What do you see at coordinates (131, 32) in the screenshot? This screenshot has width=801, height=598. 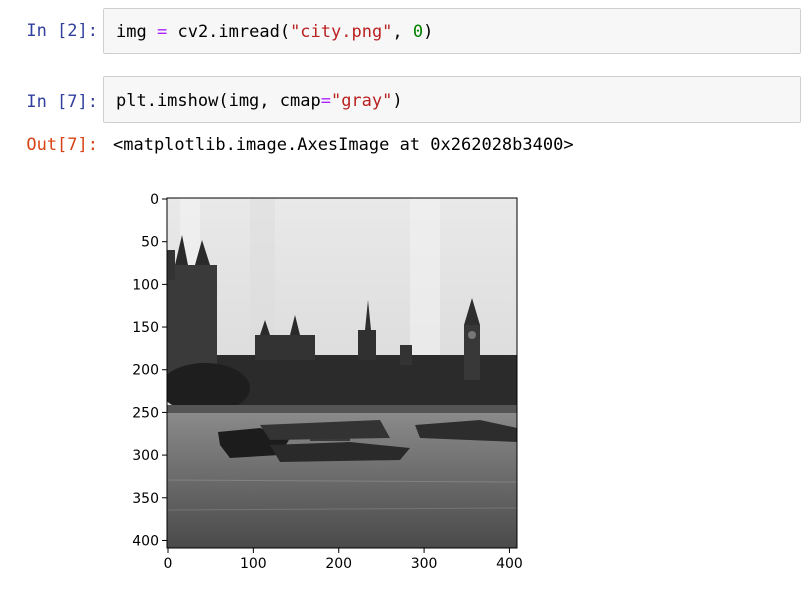 I see `code-var: img` at bounding box center [131, 32].